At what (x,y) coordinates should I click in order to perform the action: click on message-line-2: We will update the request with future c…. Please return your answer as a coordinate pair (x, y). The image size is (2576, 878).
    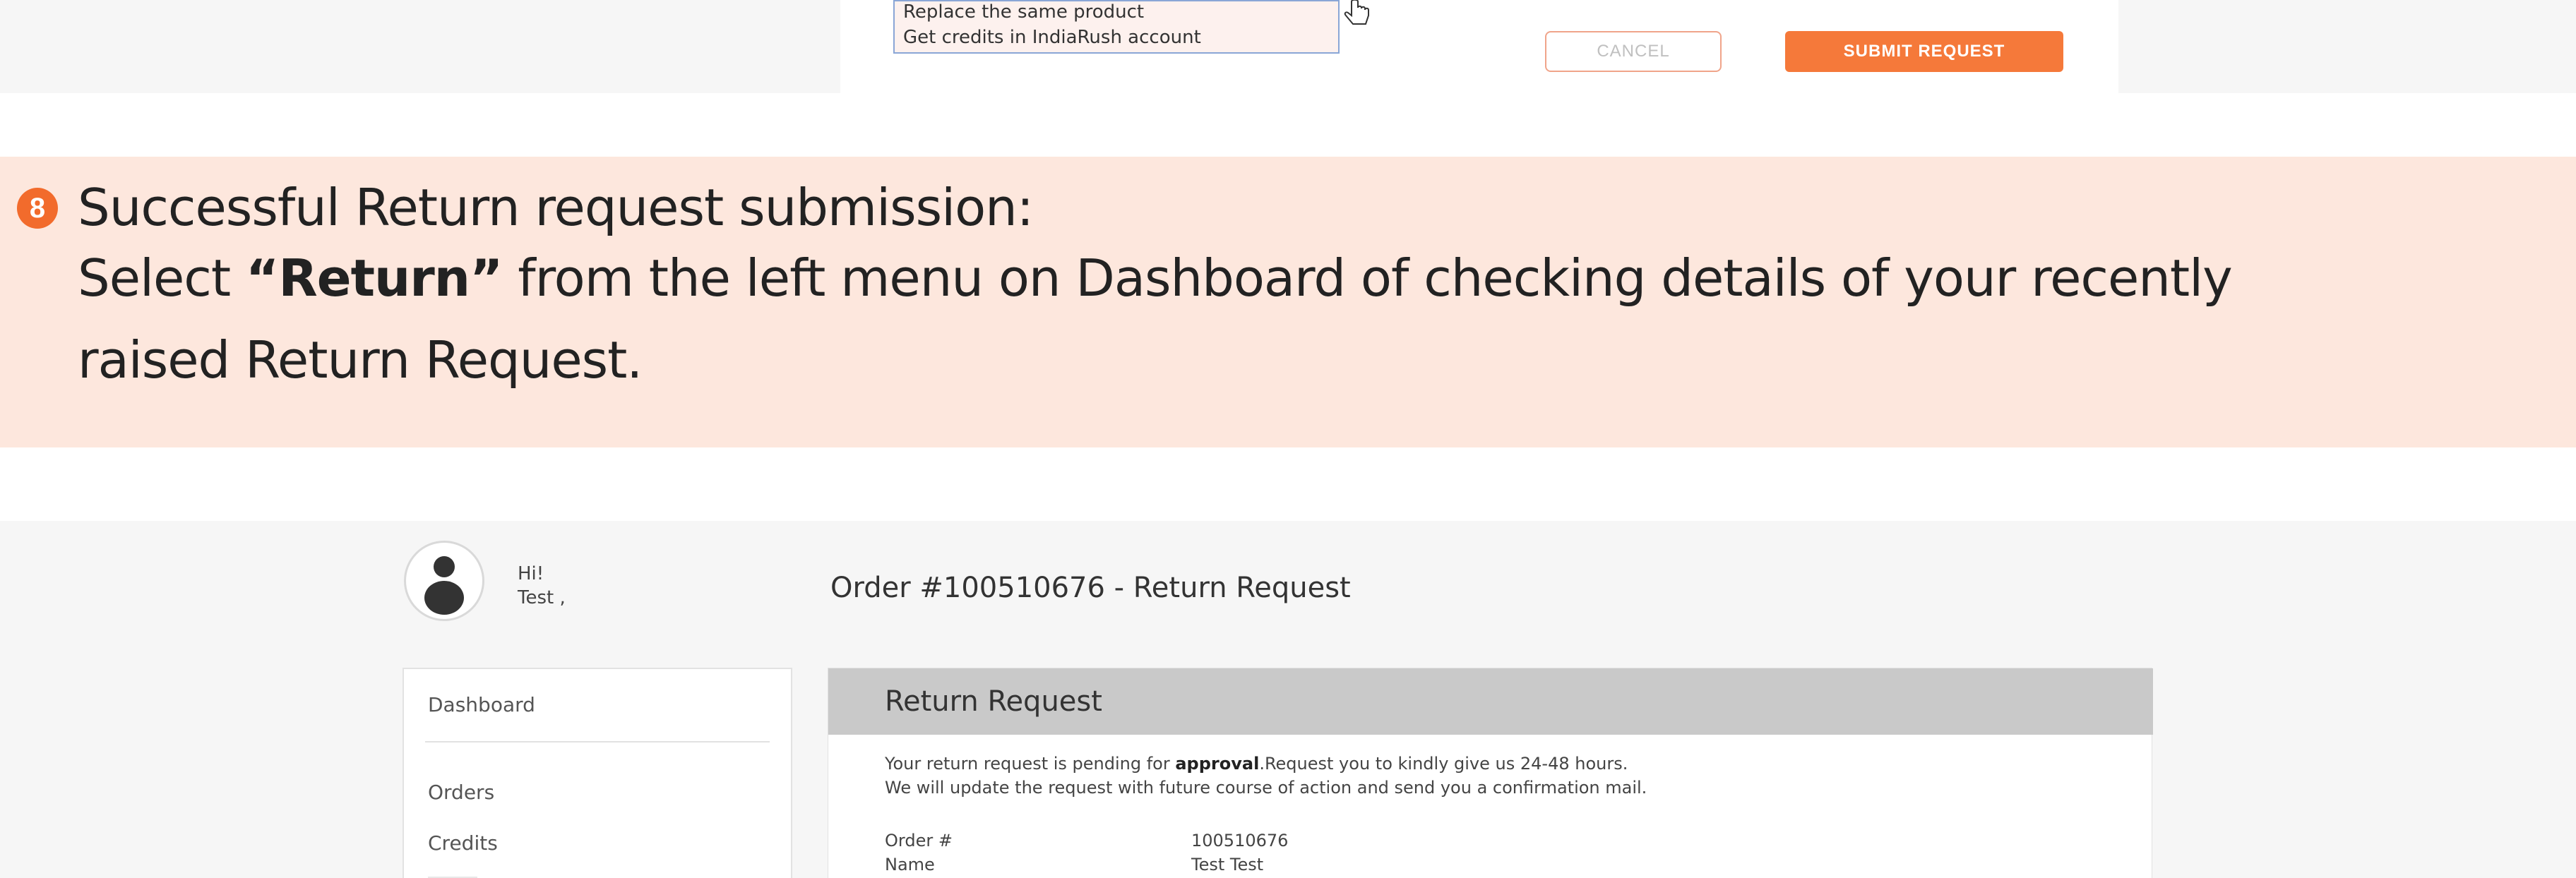
    Looking at the image, I should click on (1266, 788).